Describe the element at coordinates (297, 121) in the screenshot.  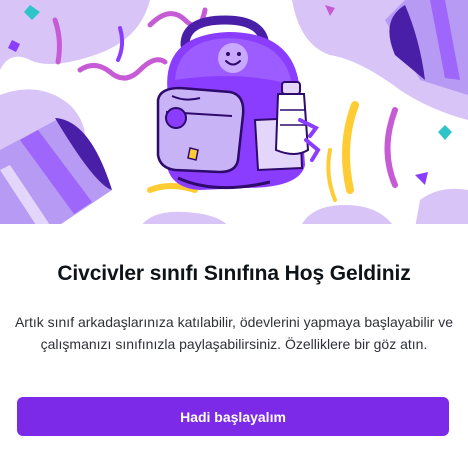
I see `water-bottle-icon` at that location.